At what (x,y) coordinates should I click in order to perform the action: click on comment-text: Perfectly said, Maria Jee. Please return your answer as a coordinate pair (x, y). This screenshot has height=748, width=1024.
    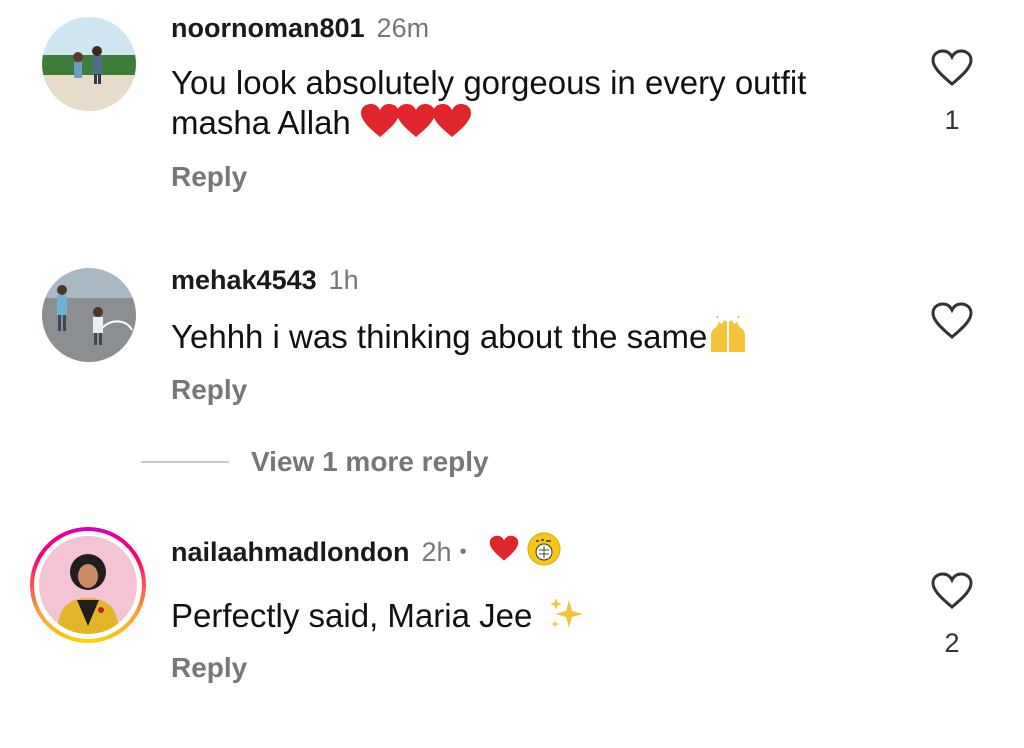
    Looking at the image, I should click on (531, 618).